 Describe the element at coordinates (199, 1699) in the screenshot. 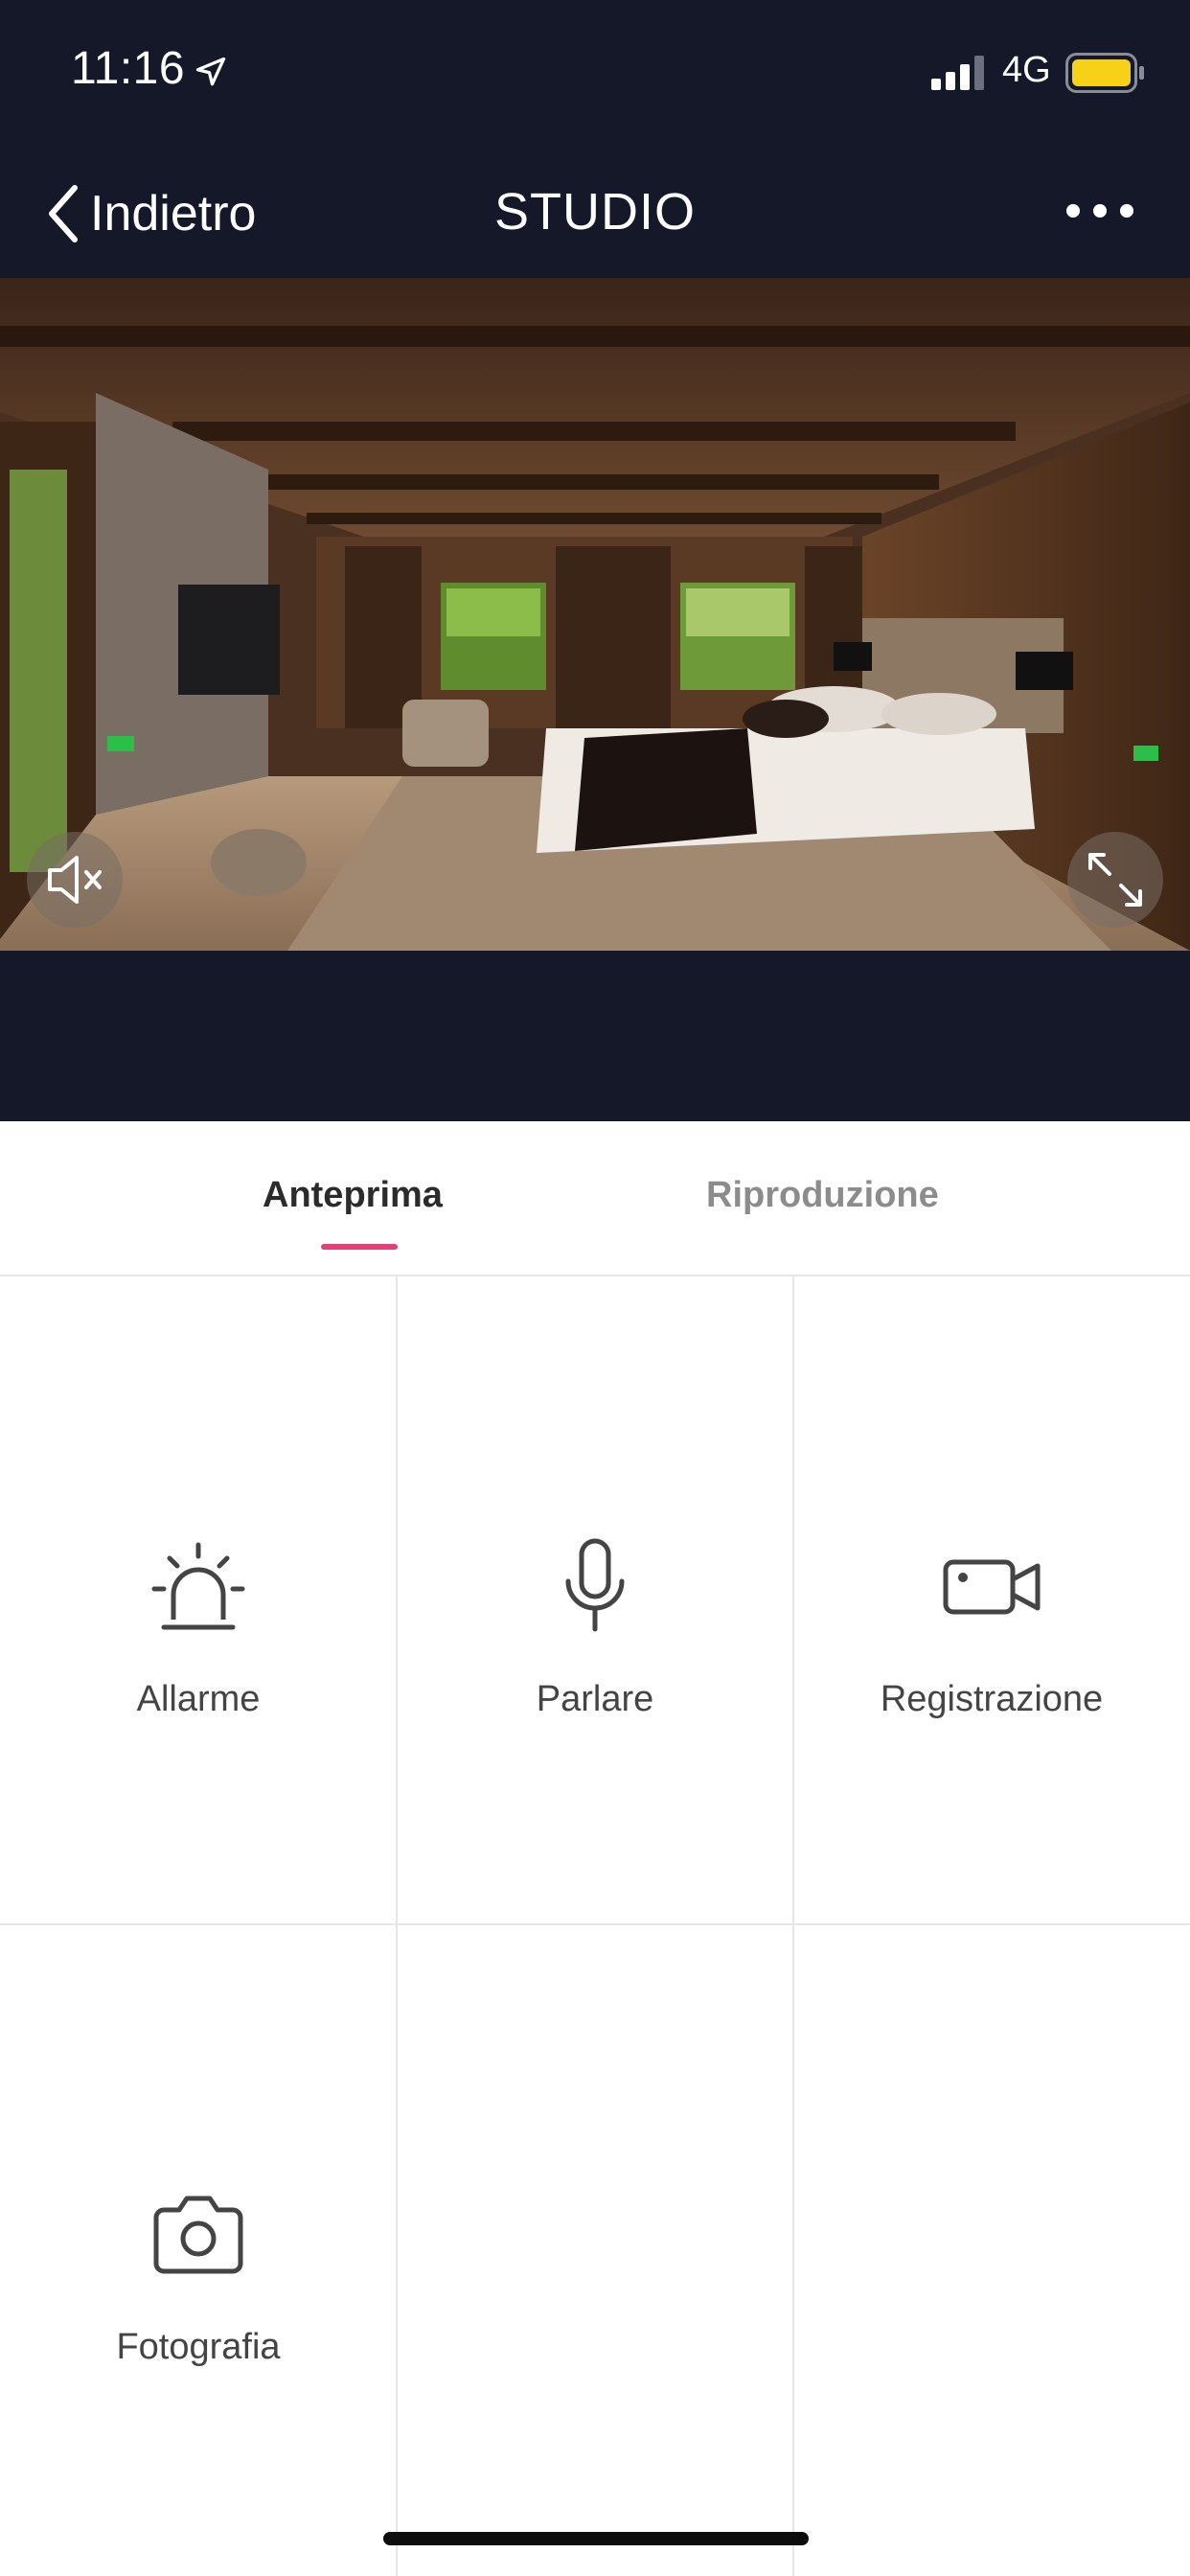

I see `alarm-label: Allarme` at that location.